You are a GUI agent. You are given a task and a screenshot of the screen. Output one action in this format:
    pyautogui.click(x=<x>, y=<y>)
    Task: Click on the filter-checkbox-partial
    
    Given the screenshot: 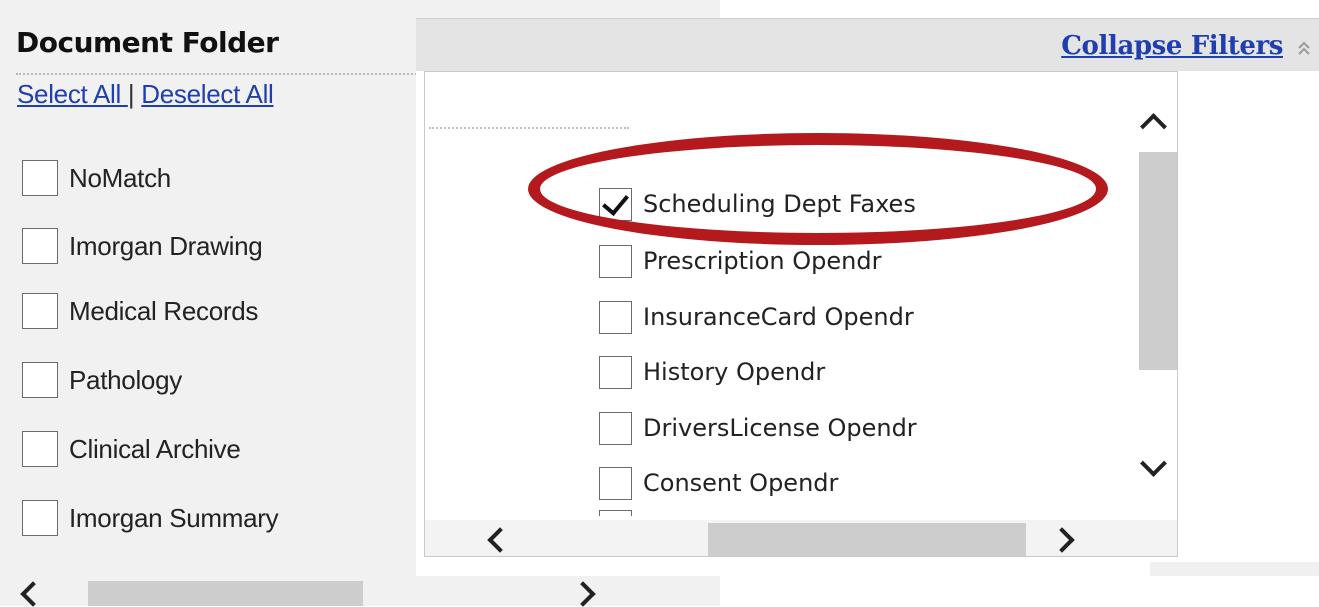 What is the action you would take?
    pyautogui.click(x=615, y=513)
    